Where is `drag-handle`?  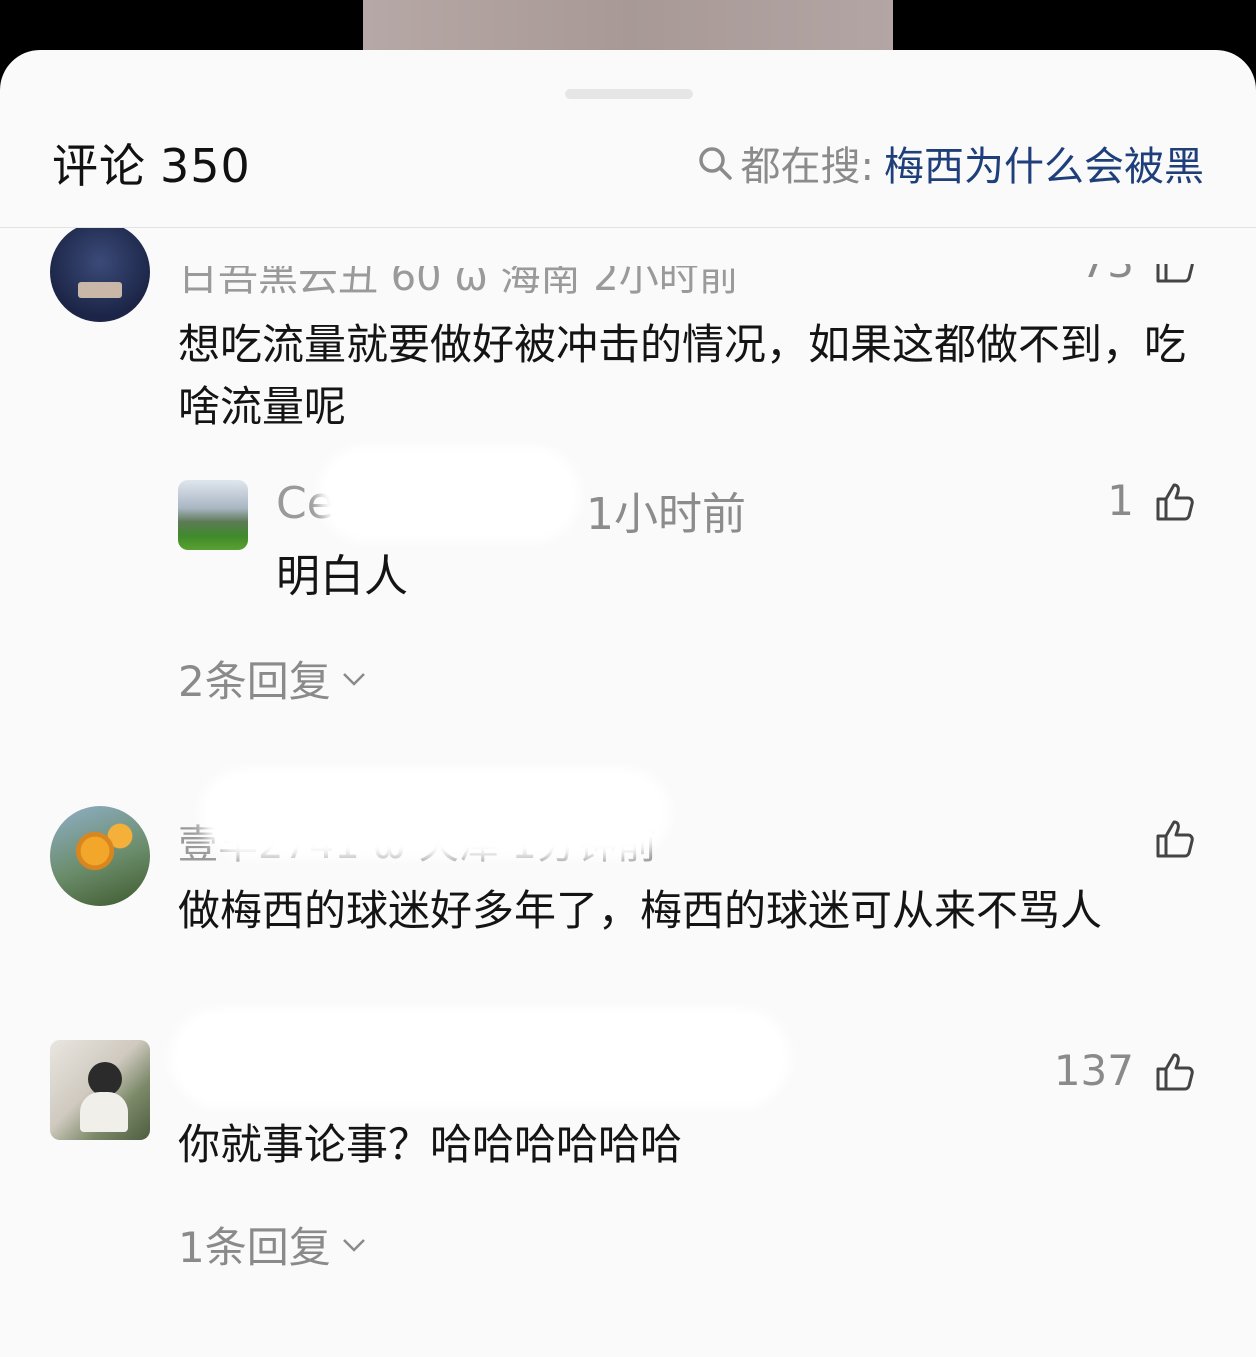
drag-handle is located at coordinates (629, 94).